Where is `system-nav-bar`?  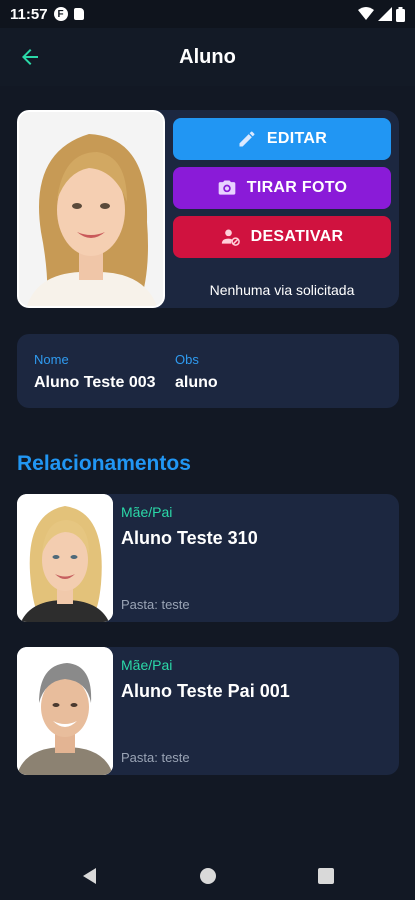
system-nav-bar is located at coordinates (207, 876).